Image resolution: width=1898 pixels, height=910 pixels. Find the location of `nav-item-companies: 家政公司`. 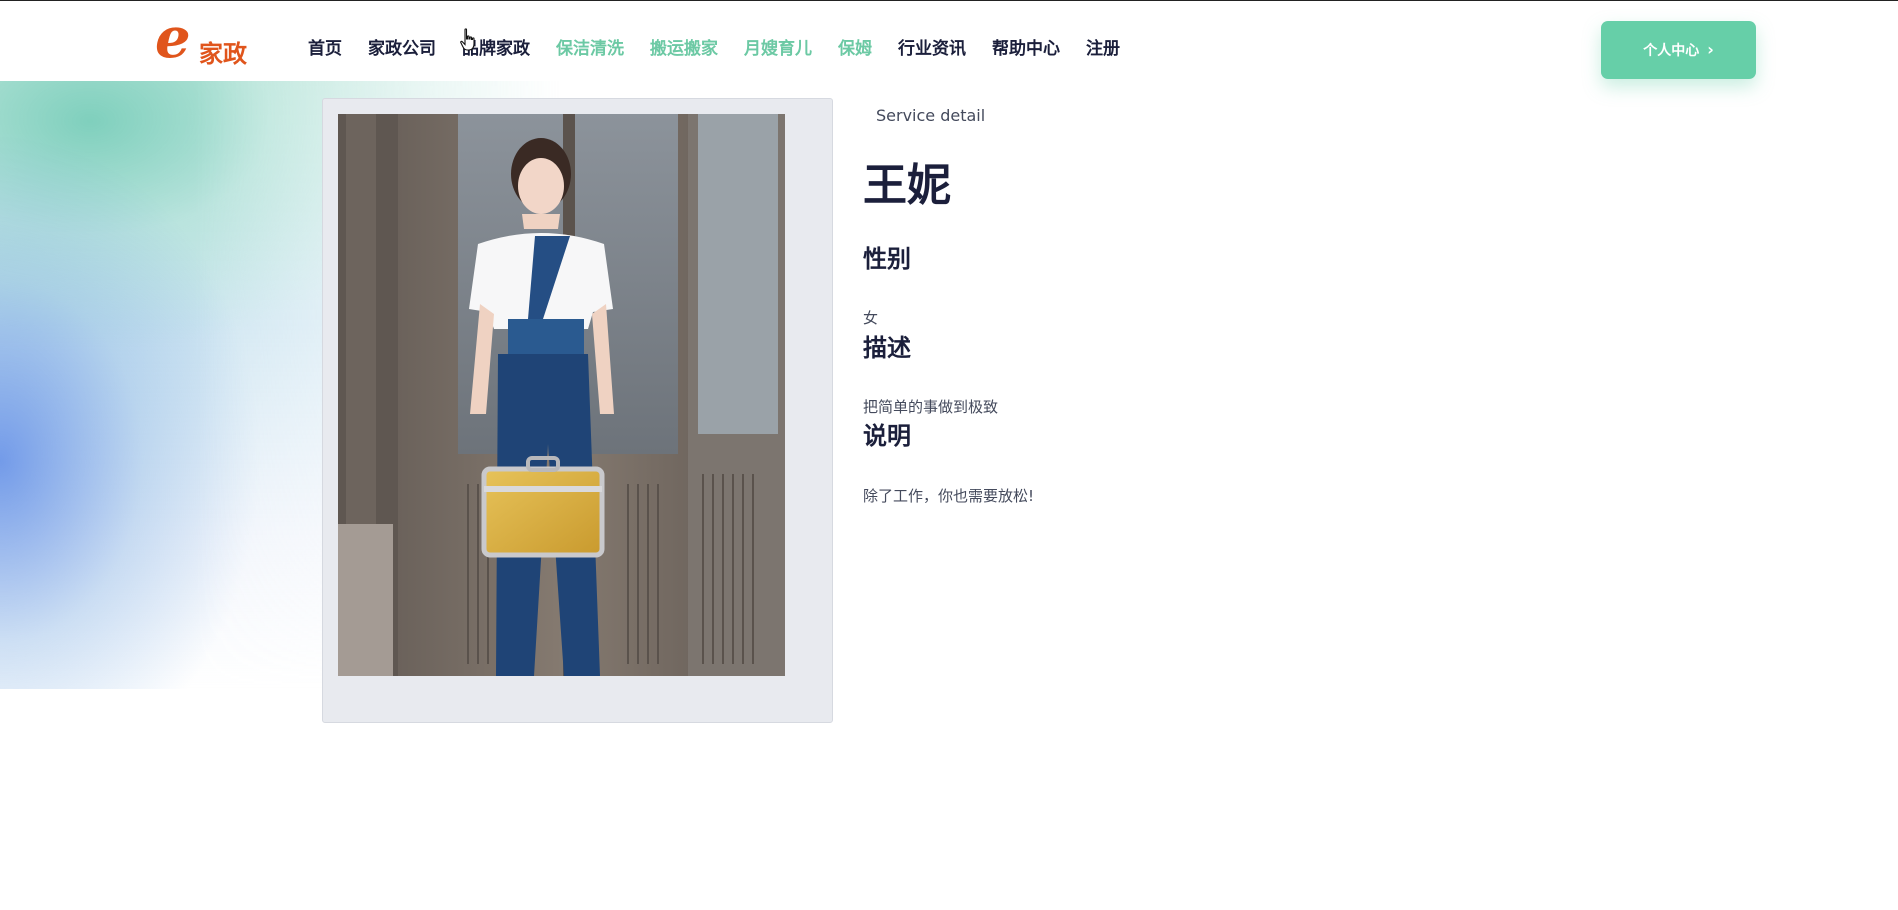

nav-item-companies: 家政公司 is located at coordinates (402, 49).